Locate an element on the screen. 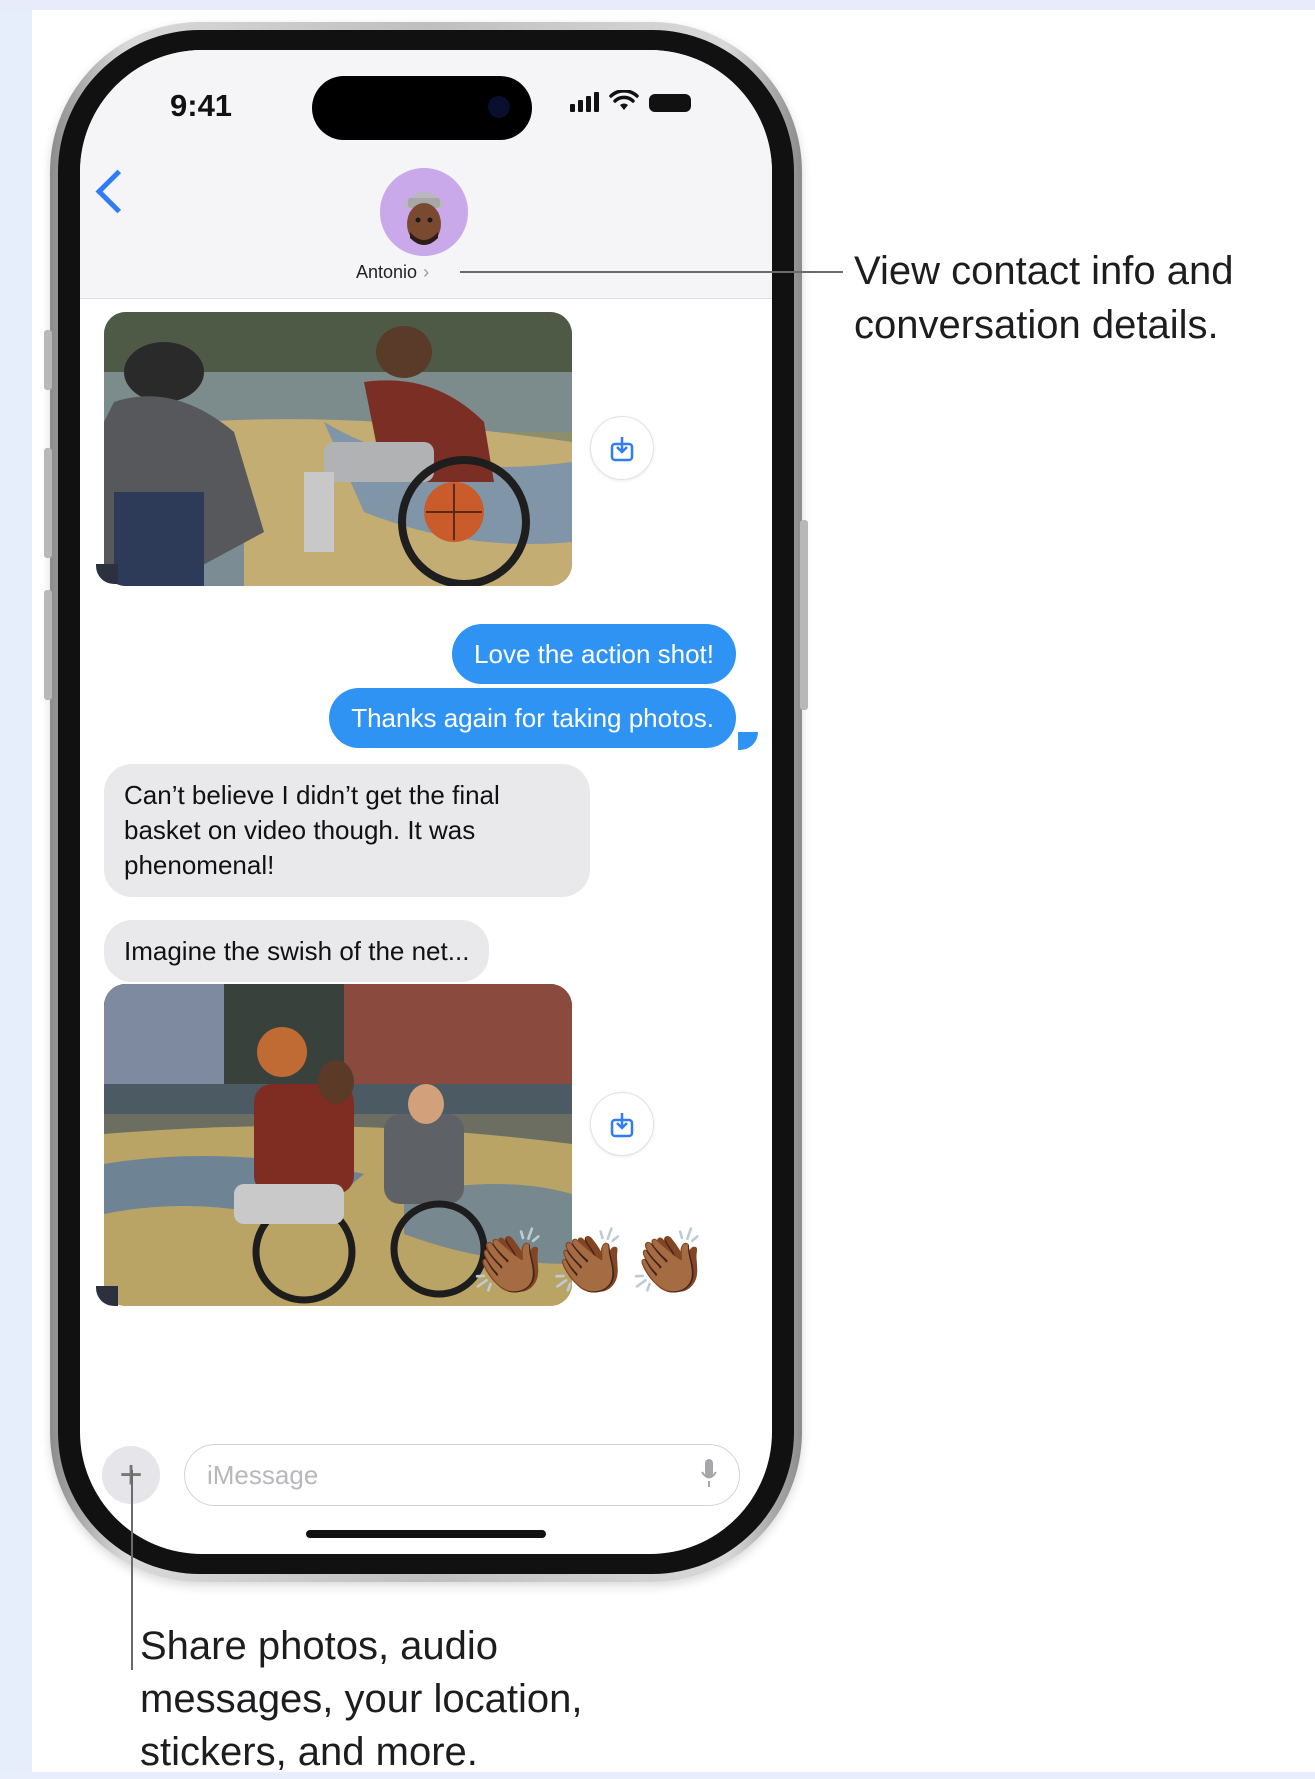  message-placeholder: iMessage is located at coordinates (263, 1474).